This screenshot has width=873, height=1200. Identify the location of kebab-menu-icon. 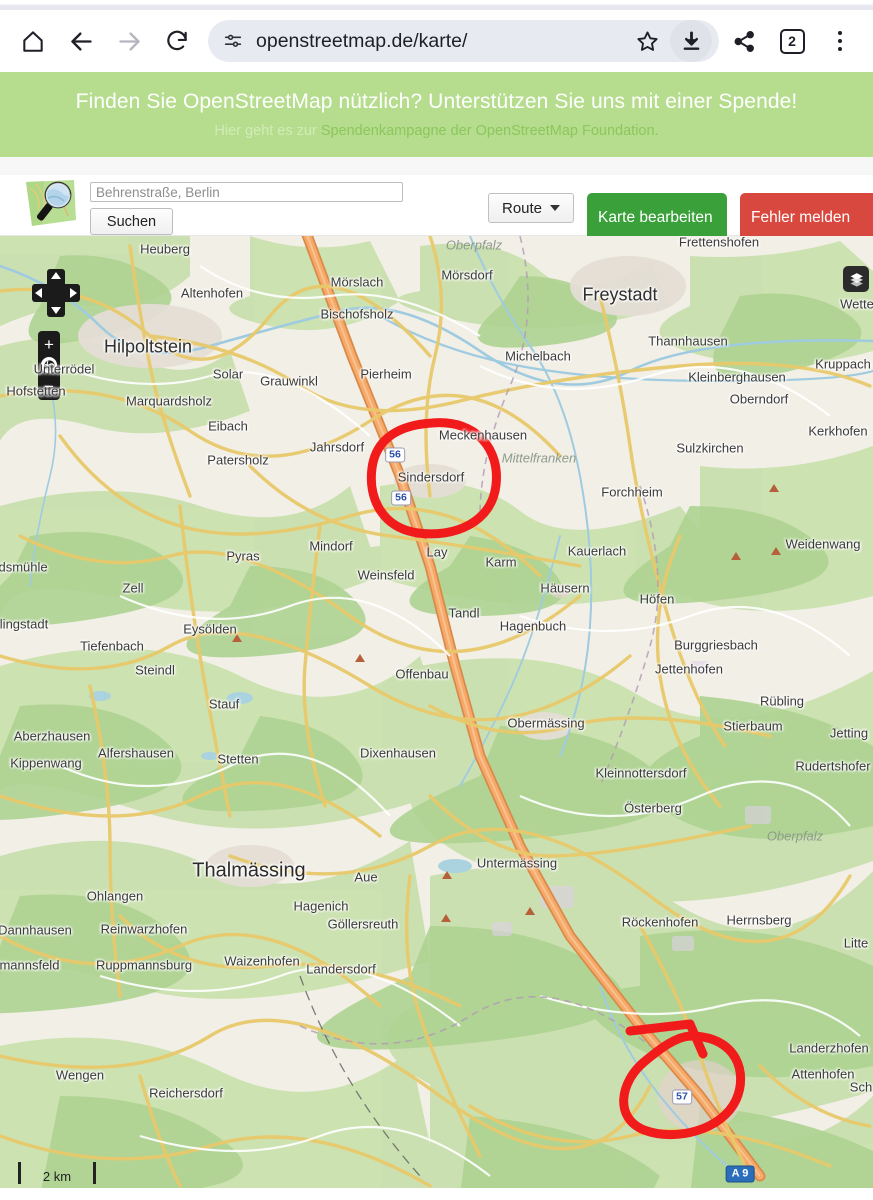
(840, 41).